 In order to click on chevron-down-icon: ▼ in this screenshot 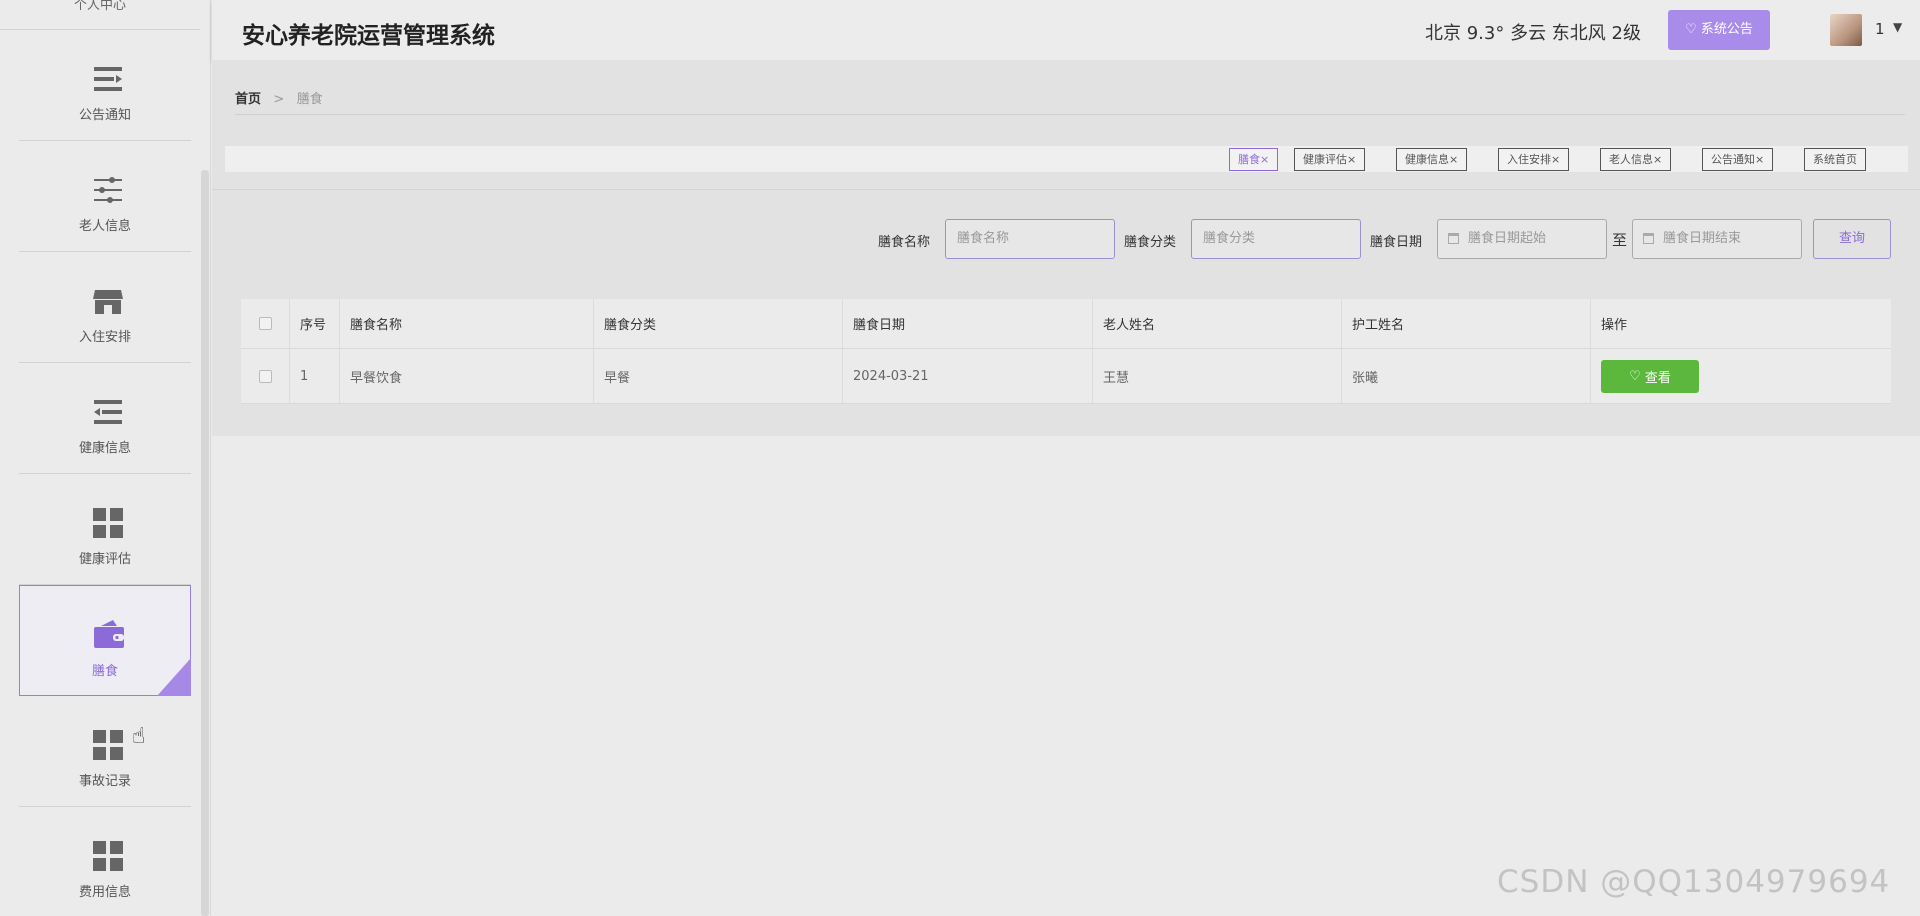, I will do `click(1897, 27)`.